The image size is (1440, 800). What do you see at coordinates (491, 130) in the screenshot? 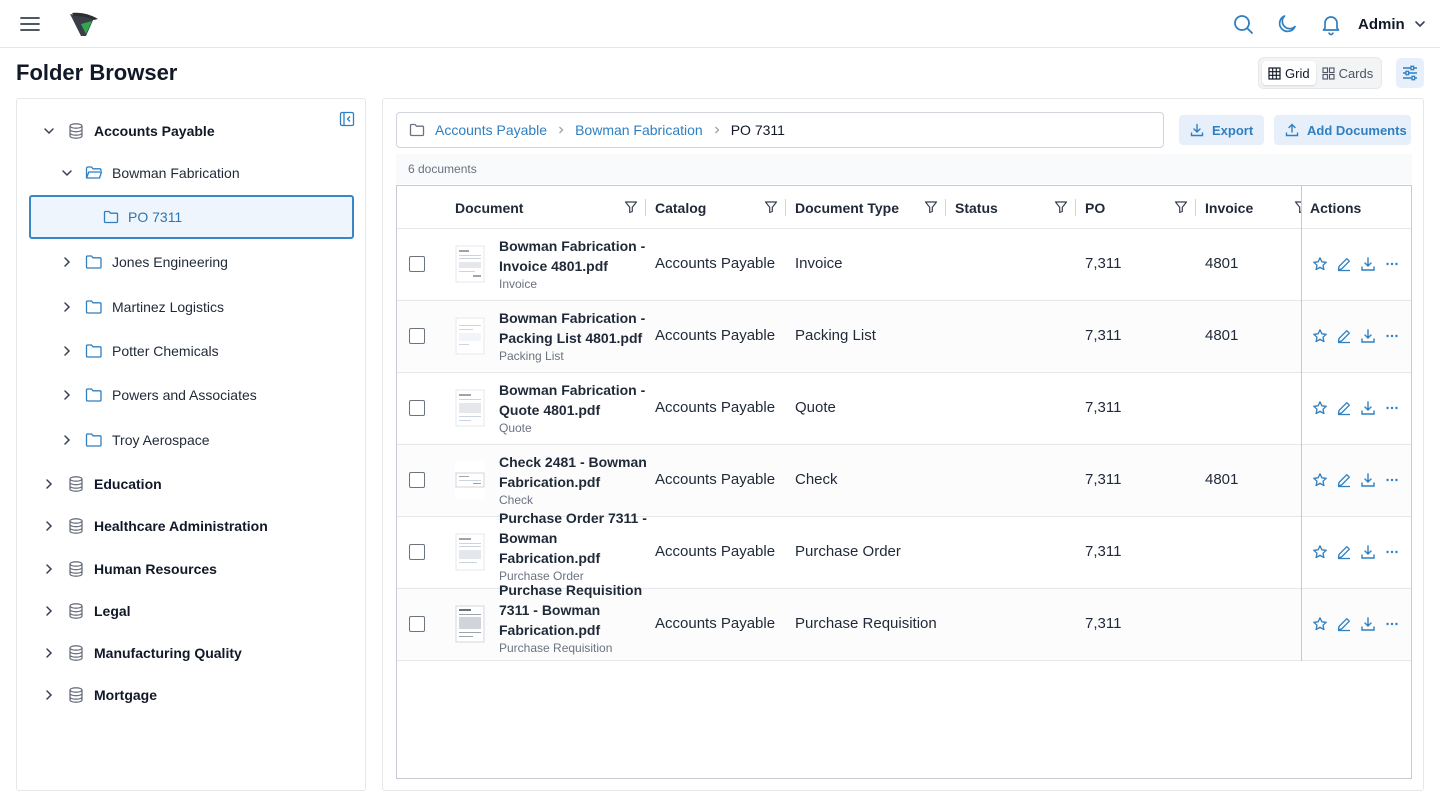
I see `breadcrumb-link-accounts-payable: Accounts Payable` at bounding box center [491, 130].